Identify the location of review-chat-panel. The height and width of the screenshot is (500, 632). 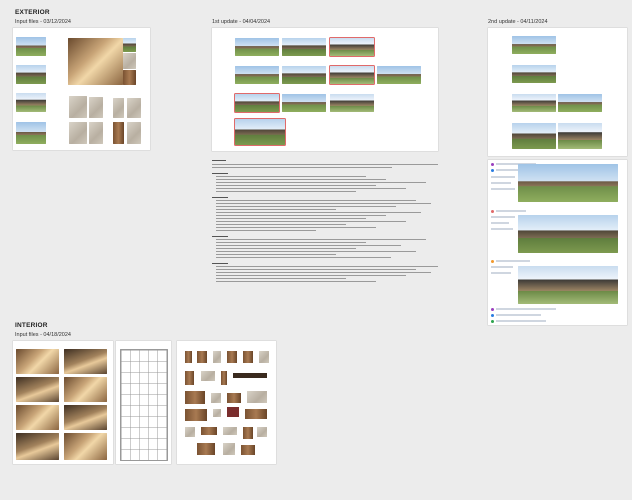
(557, 242).